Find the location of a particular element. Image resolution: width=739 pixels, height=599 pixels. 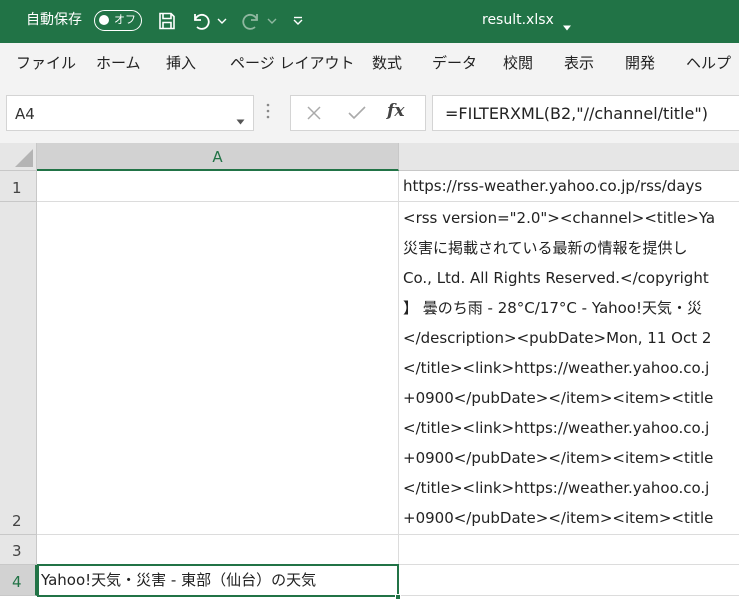

insert-function-icon: fx is located at coordinates (395, 111).